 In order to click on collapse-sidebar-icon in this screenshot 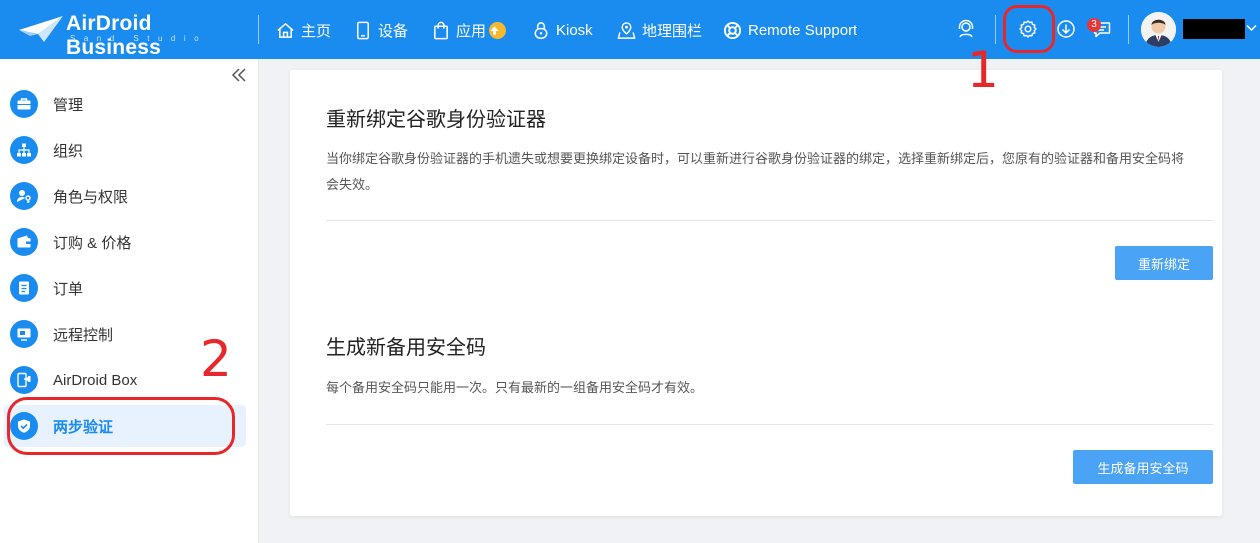, I will do `click(239, 75)`.